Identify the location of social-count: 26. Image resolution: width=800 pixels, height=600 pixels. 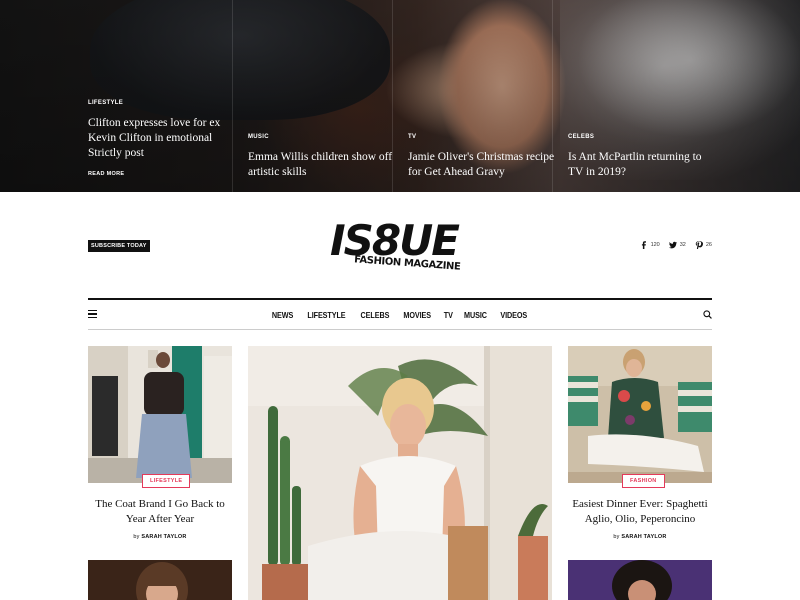
(708, 245).